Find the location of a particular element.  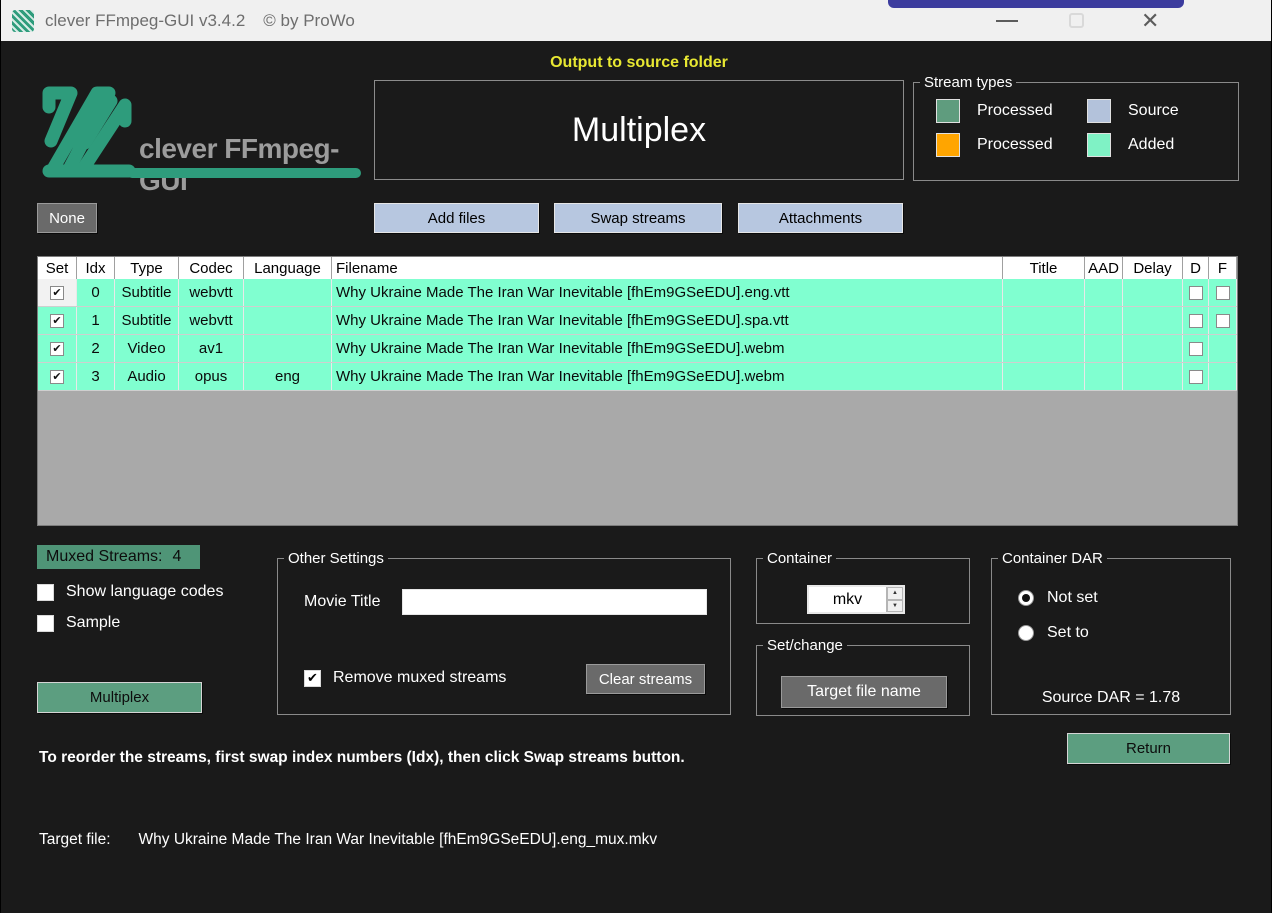

clear-streams-button: Clear streams is located at coordinates (645, 679).